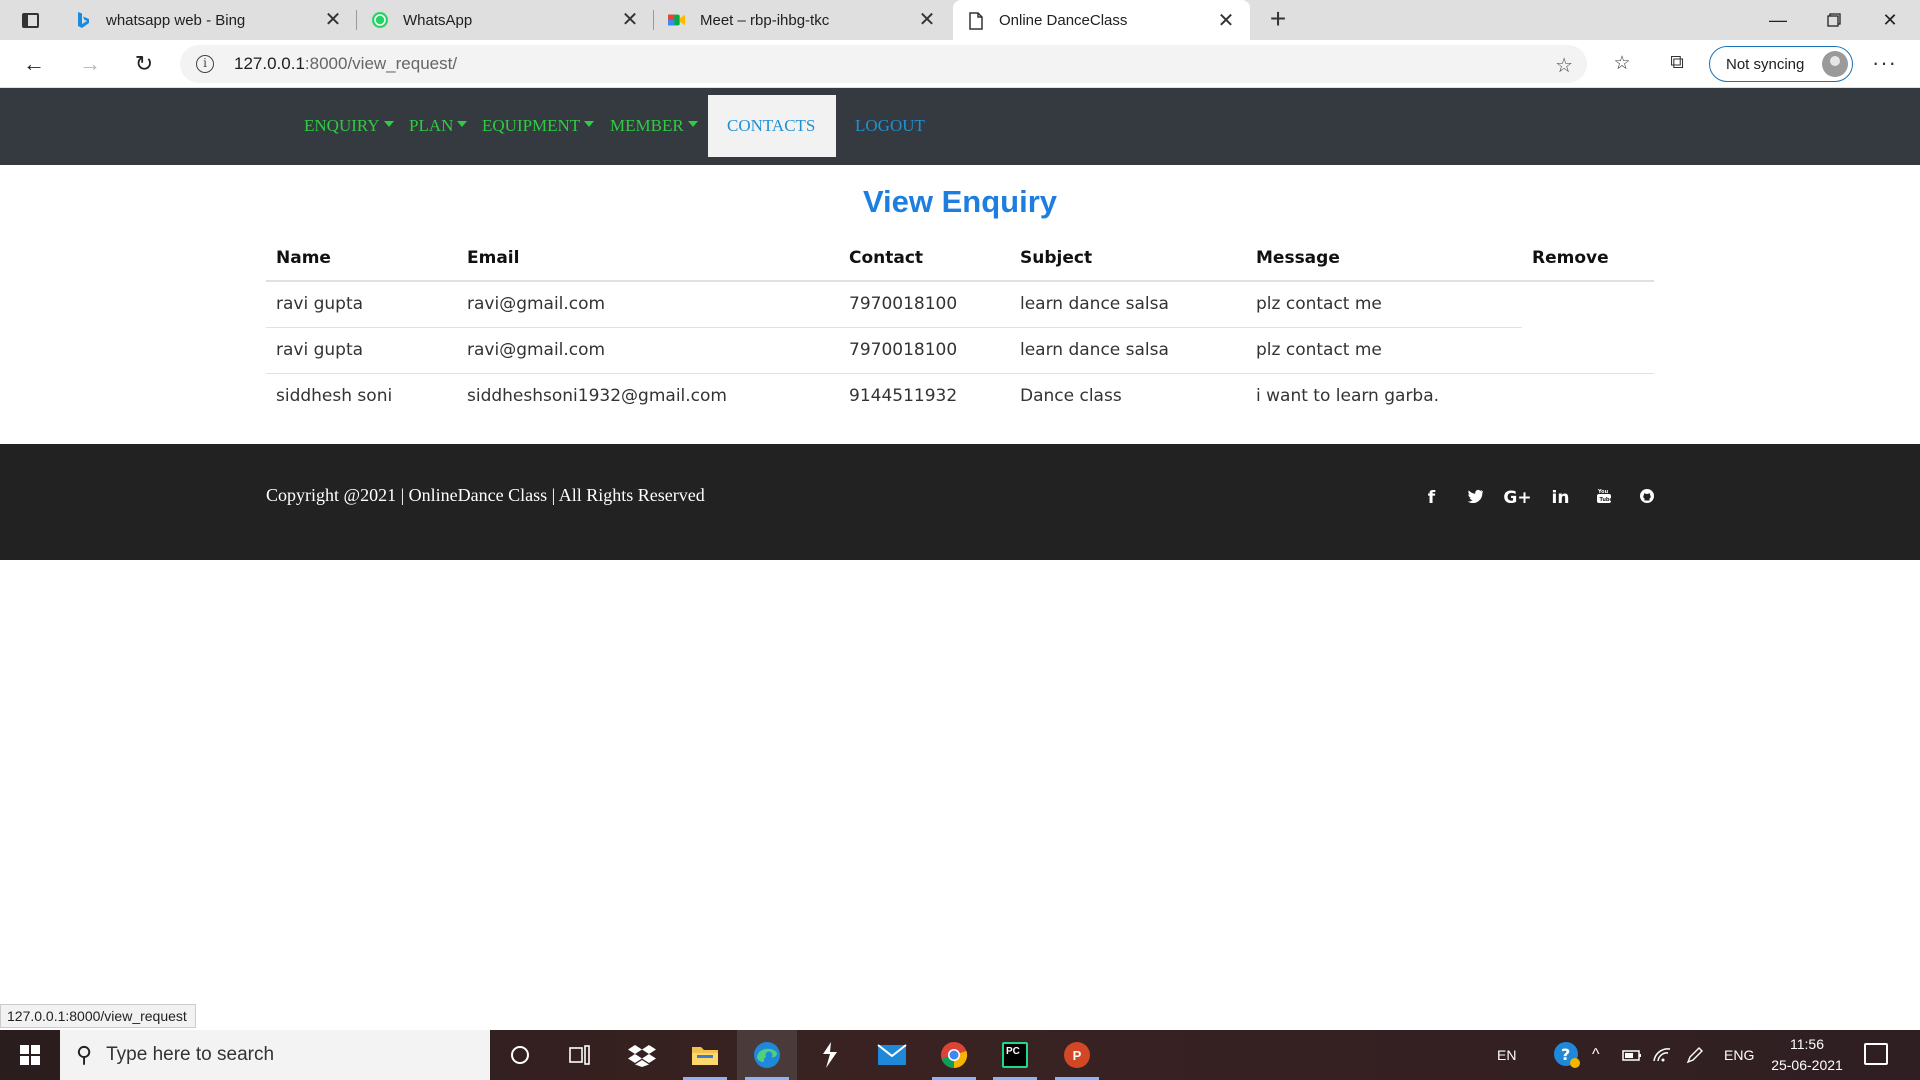  What do you see at coordinates (342, 125) in the screenshot?
I see `nav-label: ENQUIRY` at bounding box center [342, 125].